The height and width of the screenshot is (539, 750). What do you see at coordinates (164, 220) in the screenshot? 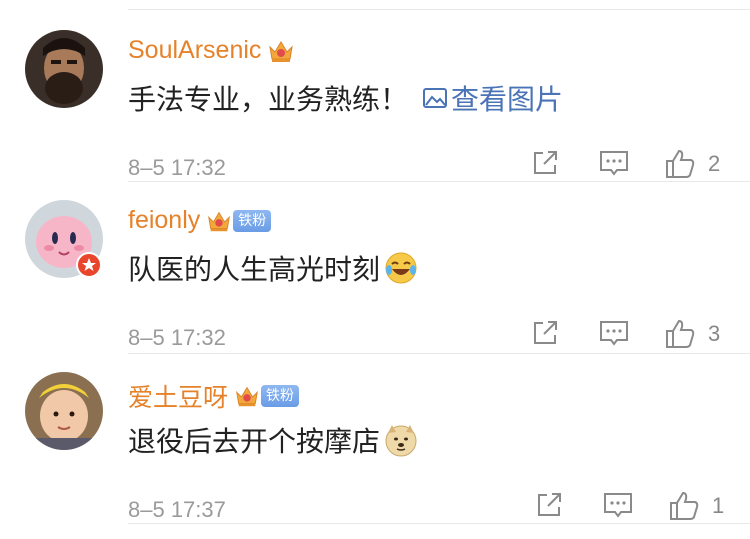
I see `username-text: feionly` at bounding box center [164, 220].